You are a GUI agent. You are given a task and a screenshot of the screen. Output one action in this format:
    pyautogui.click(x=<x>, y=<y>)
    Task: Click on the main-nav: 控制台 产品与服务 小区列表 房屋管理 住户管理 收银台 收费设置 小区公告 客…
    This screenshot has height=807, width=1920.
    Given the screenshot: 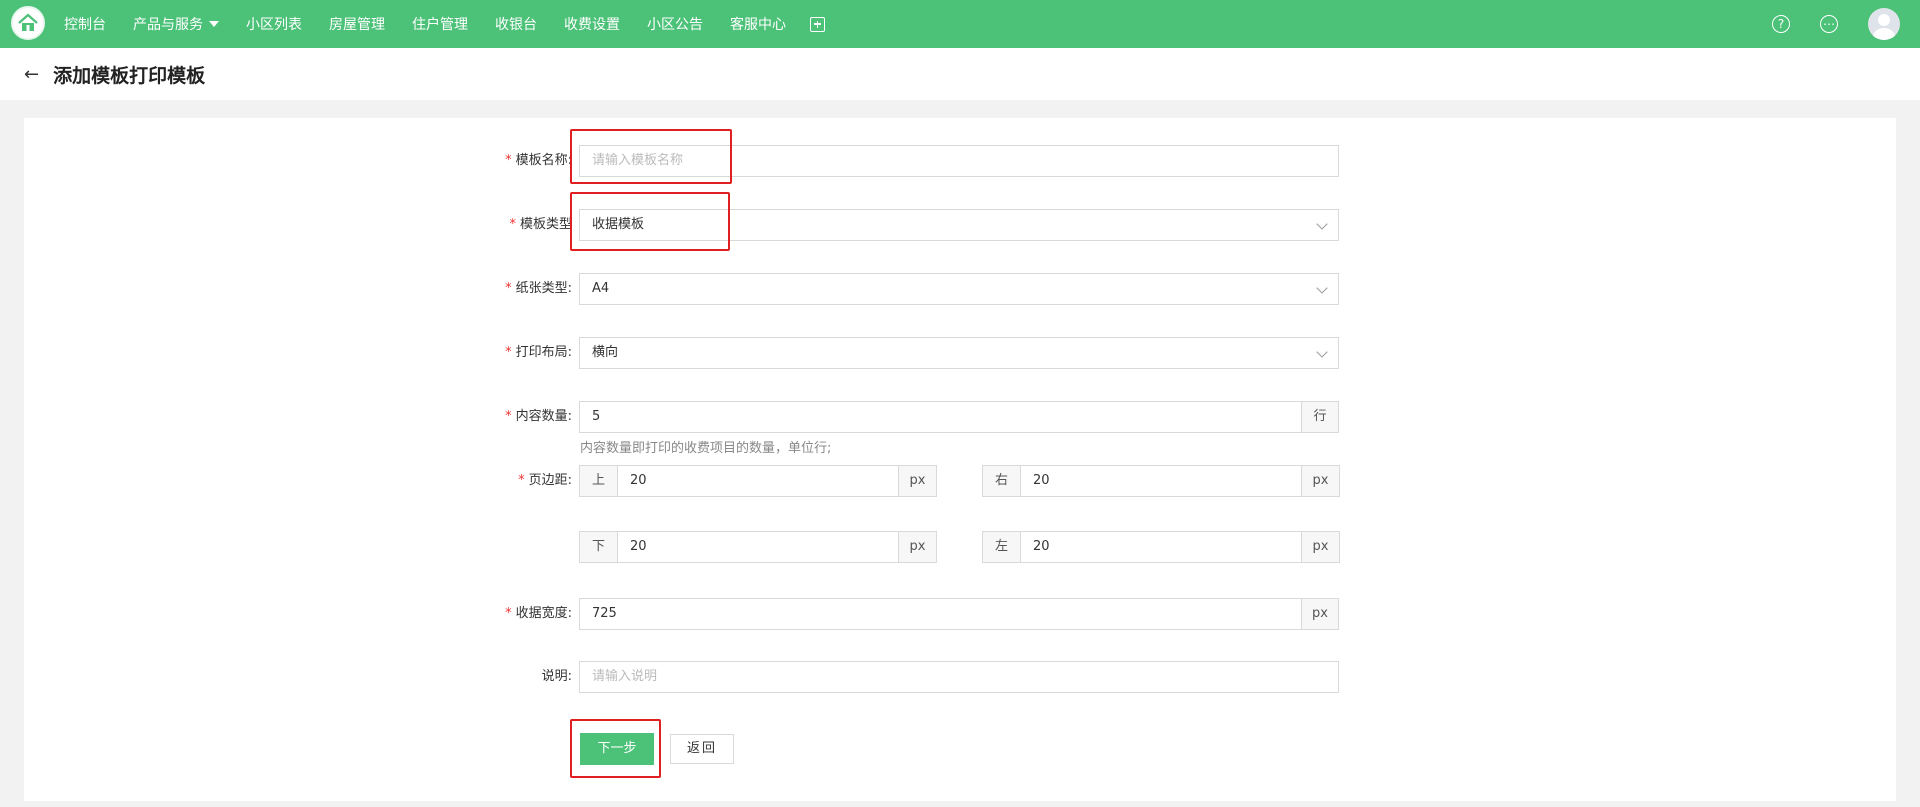 What is the action you would take?
    pyautogui.click(x=444, y=24)
    